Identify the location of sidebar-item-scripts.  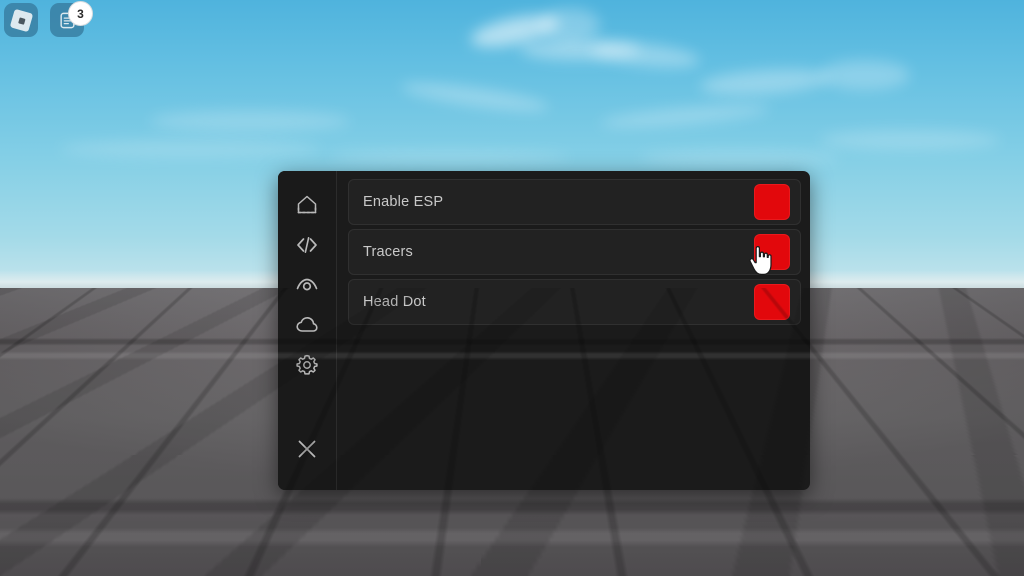
(307, 245).